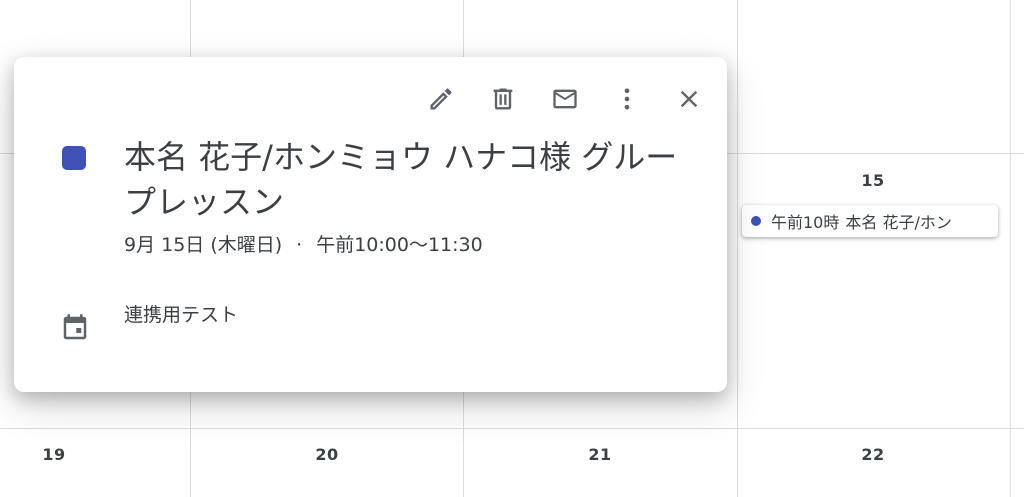 Image resolution: width=1024 pixels, height=497 pixels. I want to click on delete-button, so click(503, 99).